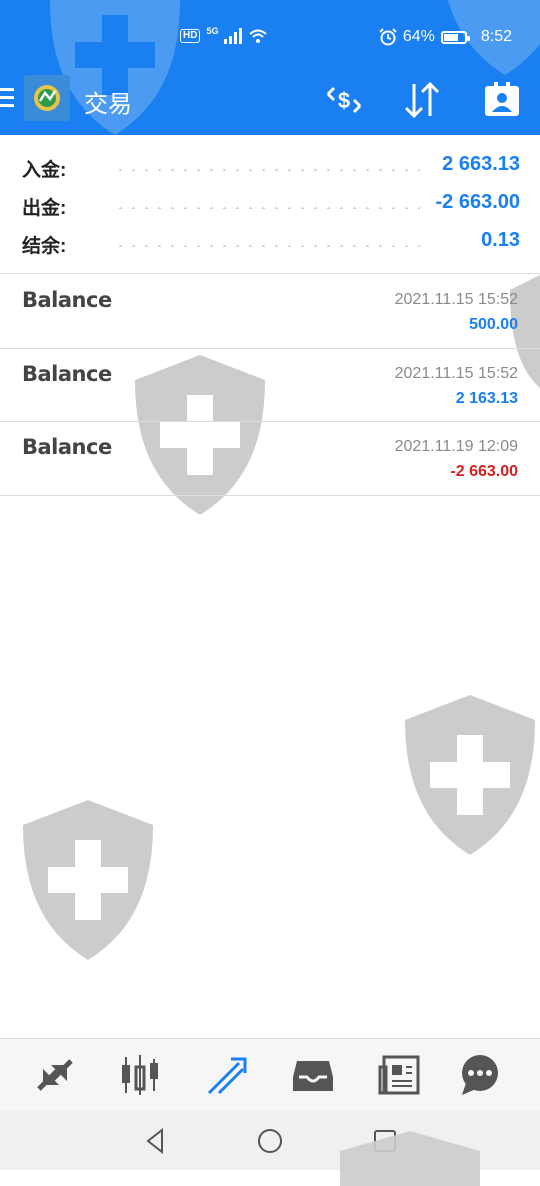  Describe the element at coordinates (108, 104) in the screenshot. I see `page-title: 交易` at that location.